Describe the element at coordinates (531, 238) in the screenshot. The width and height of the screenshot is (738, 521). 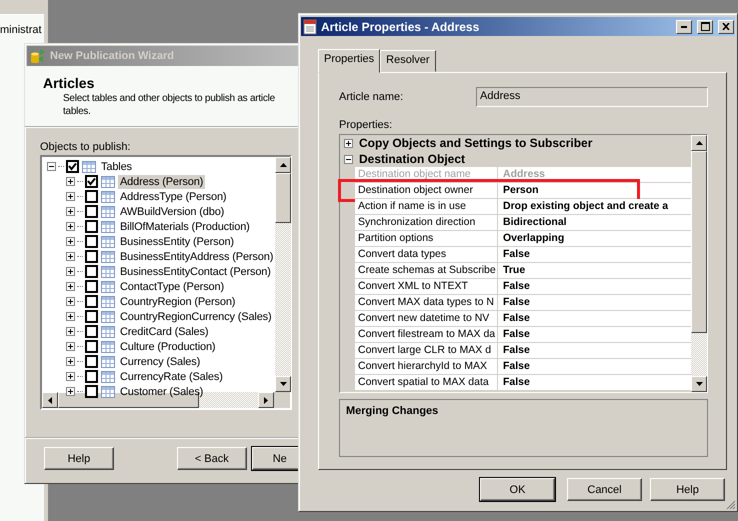
I see `property-value: Overlapping` at that location.